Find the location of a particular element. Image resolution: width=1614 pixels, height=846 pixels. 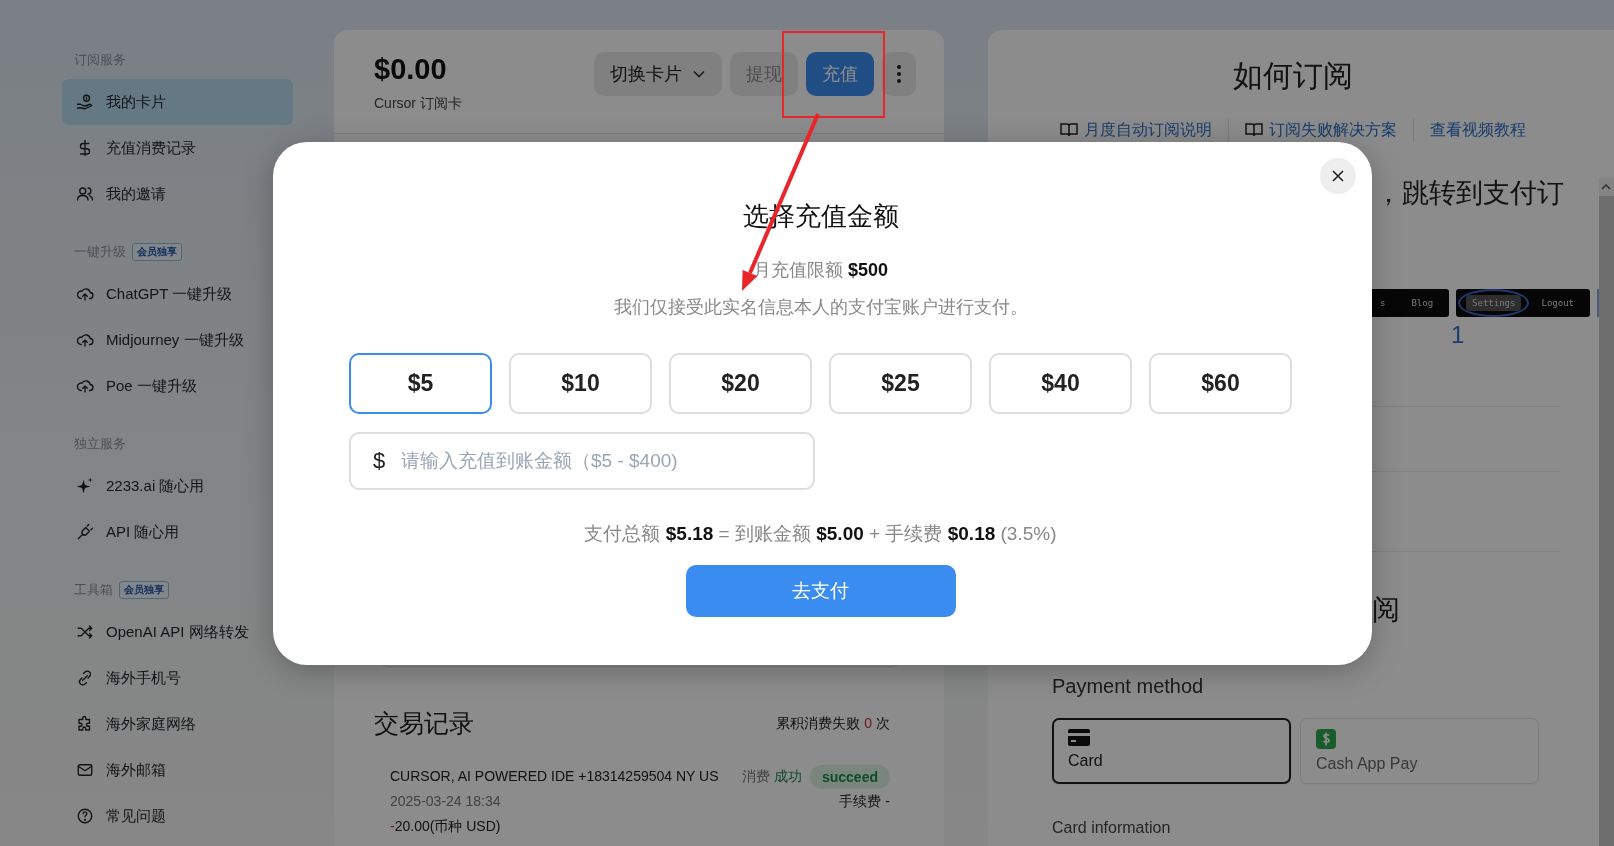

limit-text: 月充值限额 $500 is located at coordinates (820, 270).